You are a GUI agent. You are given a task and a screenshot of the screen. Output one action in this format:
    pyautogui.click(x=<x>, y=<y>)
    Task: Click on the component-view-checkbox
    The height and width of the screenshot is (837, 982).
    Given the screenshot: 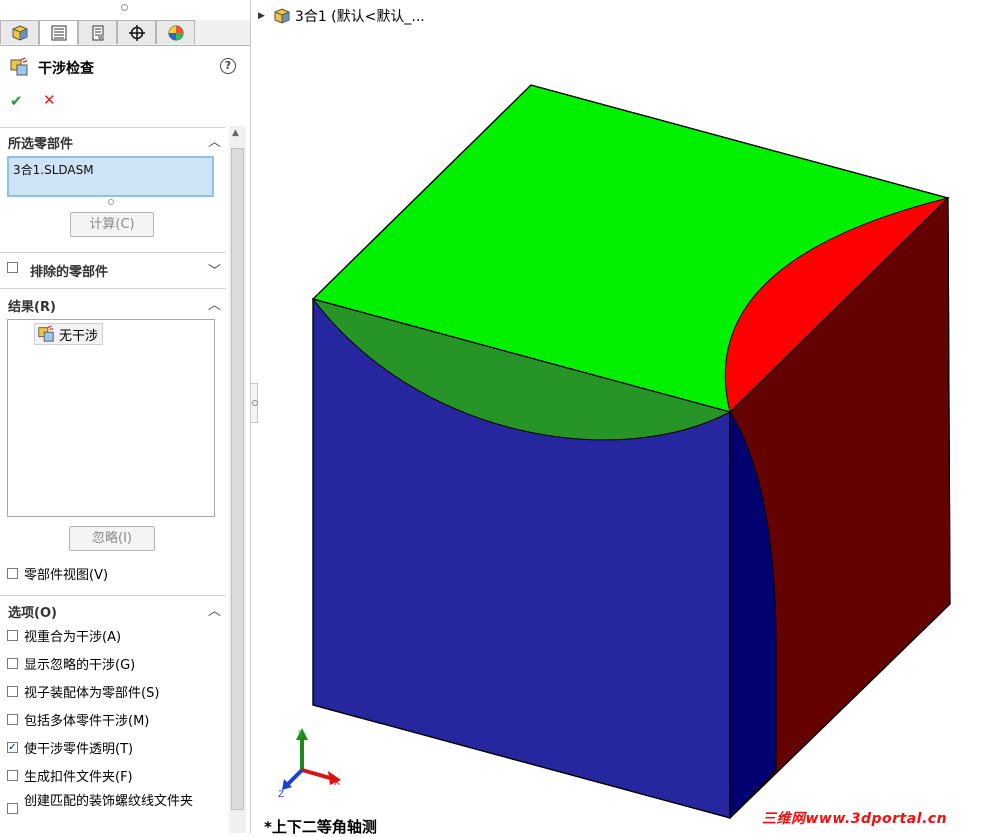 What is the action you would take?
    pyautogui.click(x=12, y=573)
    